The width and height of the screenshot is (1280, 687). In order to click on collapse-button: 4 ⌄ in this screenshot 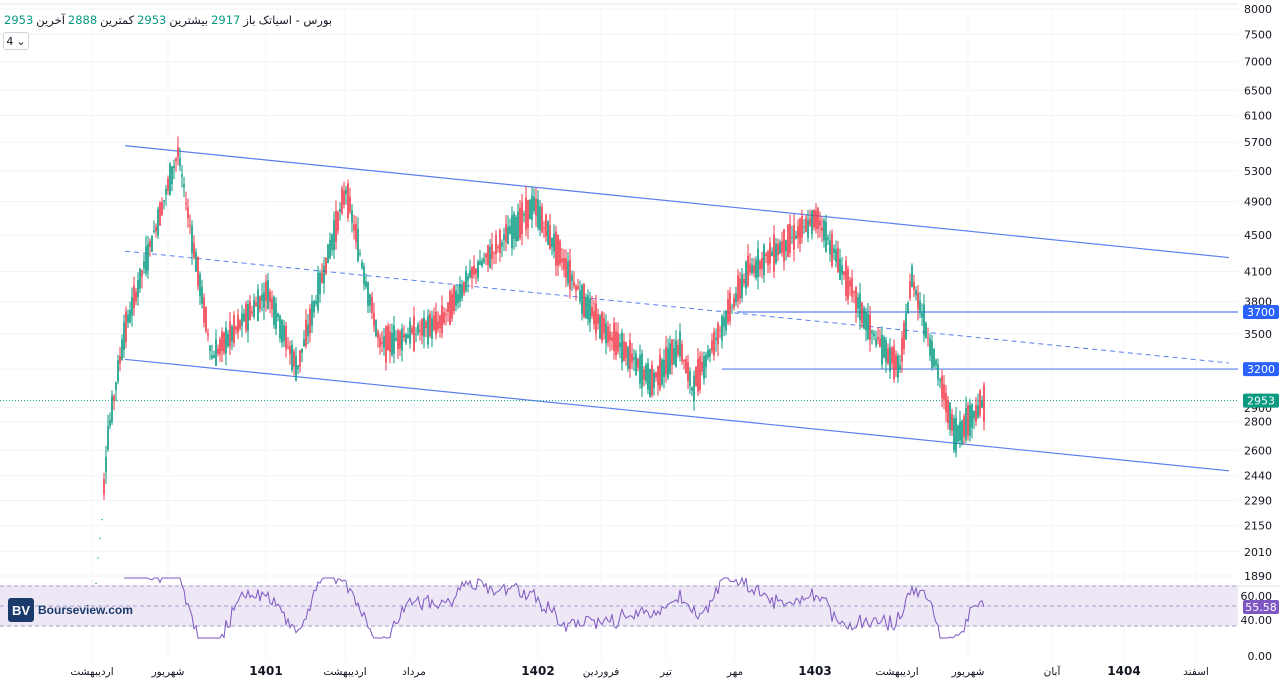, I will do `click(16, 41)`.